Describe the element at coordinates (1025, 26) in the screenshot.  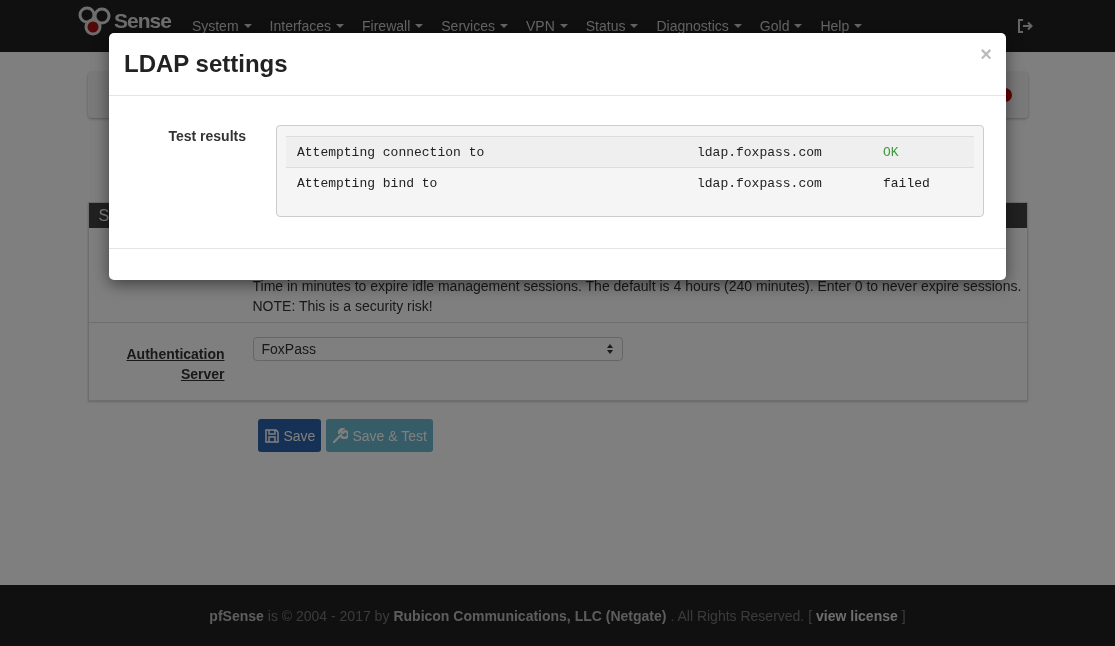
I see `logout-icon` at that location.